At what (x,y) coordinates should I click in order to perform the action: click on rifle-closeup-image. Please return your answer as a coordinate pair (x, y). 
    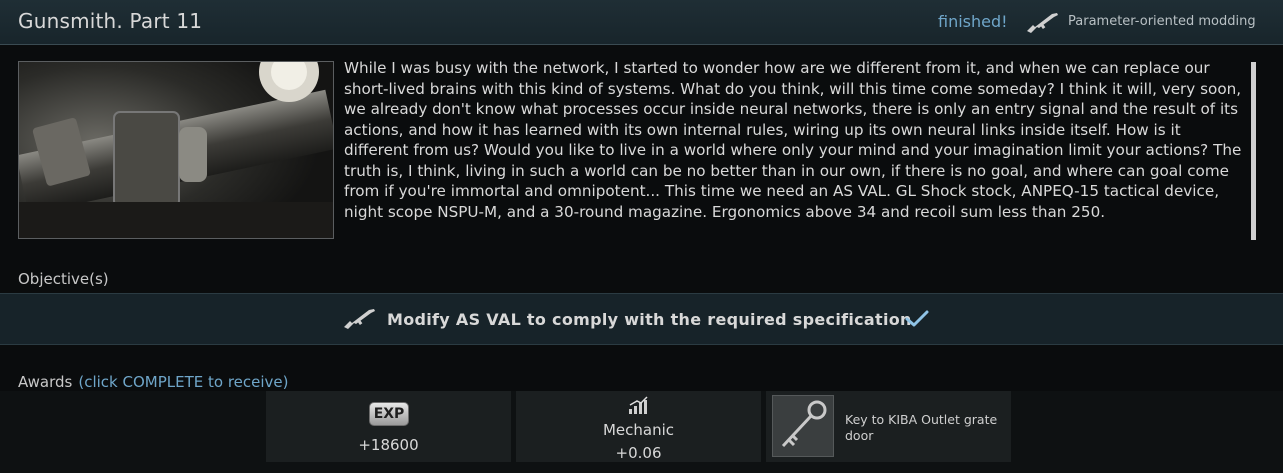
    Looking at the image, I should click on (176, 150).